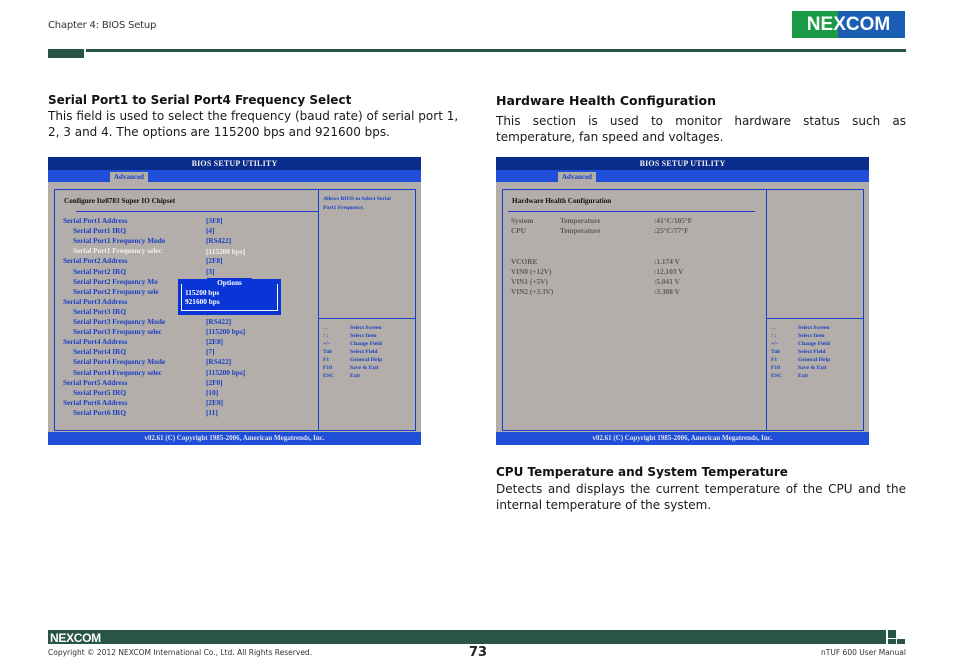 The height and width of the screenshot is (672, 954). I want to click on setting-label: Serial Port2 Address, so click(95, 261).